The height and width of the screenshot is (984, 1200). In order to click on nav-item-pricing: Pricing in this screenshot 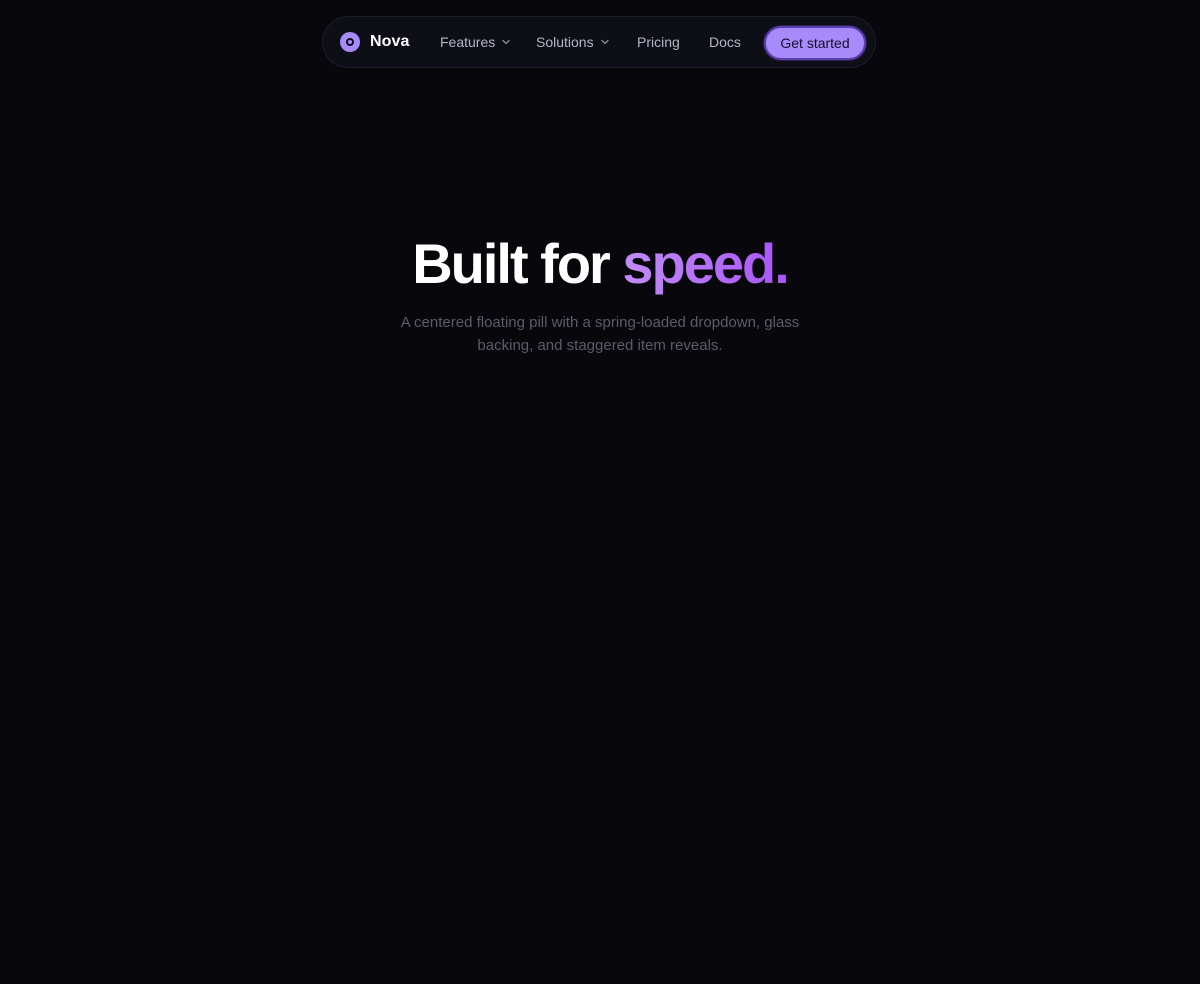, I will do `click(658, 42)`.